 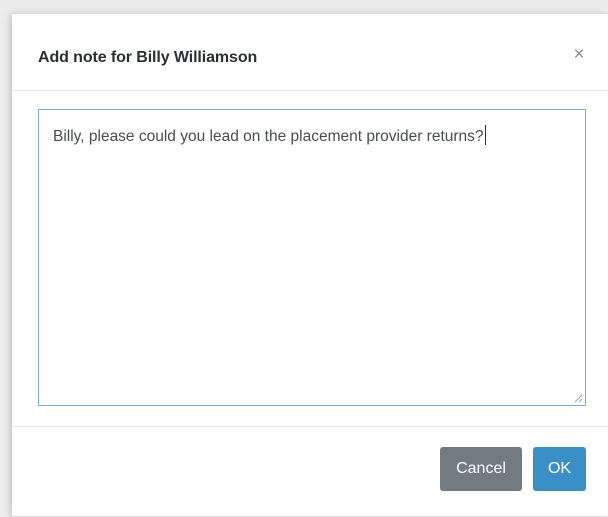 I want to click on dialog-title: Add note for Billy Williamson, so click(x=148, y=57).